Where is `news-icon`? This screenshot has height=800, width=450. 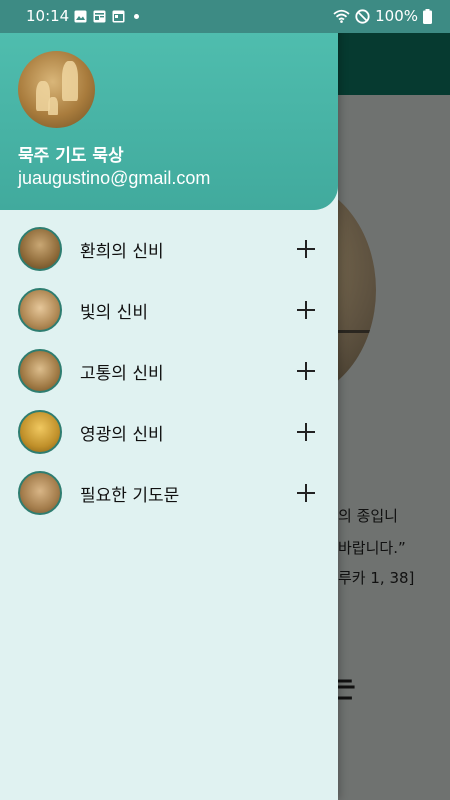 news-icon is located at coordinates (99, 16).